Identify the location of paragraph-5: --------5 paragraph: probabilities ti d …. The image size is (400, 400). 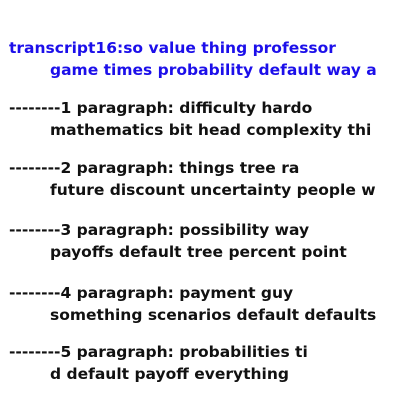
(158, 363).